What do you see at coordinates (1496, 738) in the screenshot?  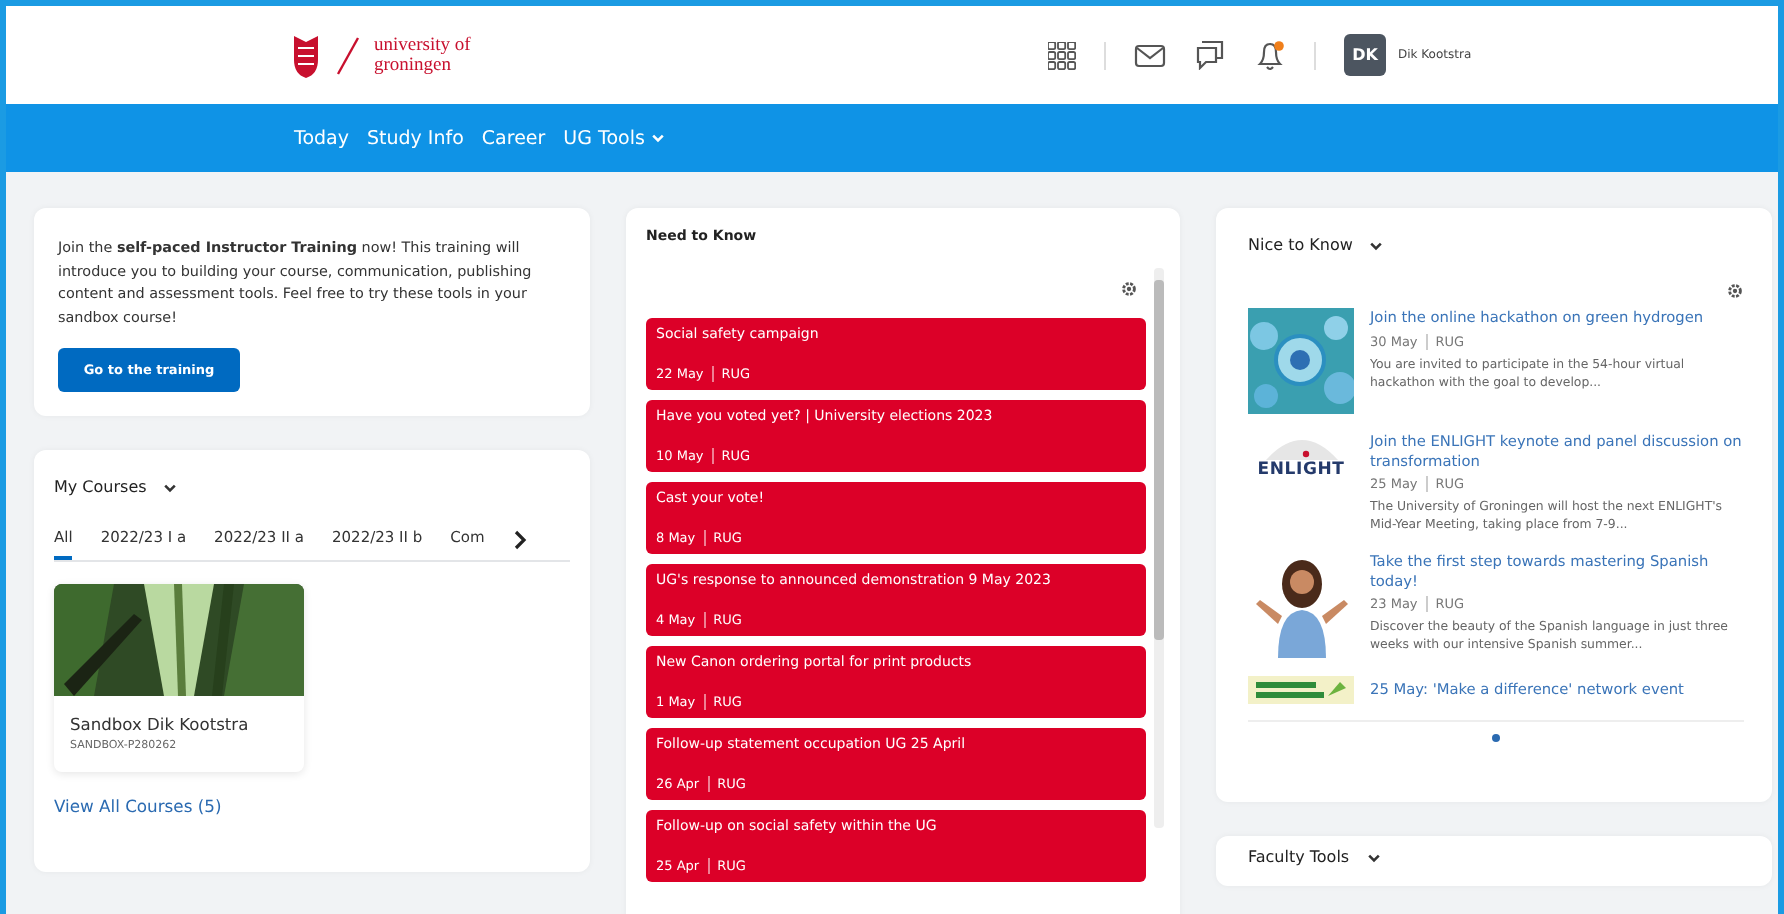 I see `more-indicator-icon` at bounding box center [1496, 738].